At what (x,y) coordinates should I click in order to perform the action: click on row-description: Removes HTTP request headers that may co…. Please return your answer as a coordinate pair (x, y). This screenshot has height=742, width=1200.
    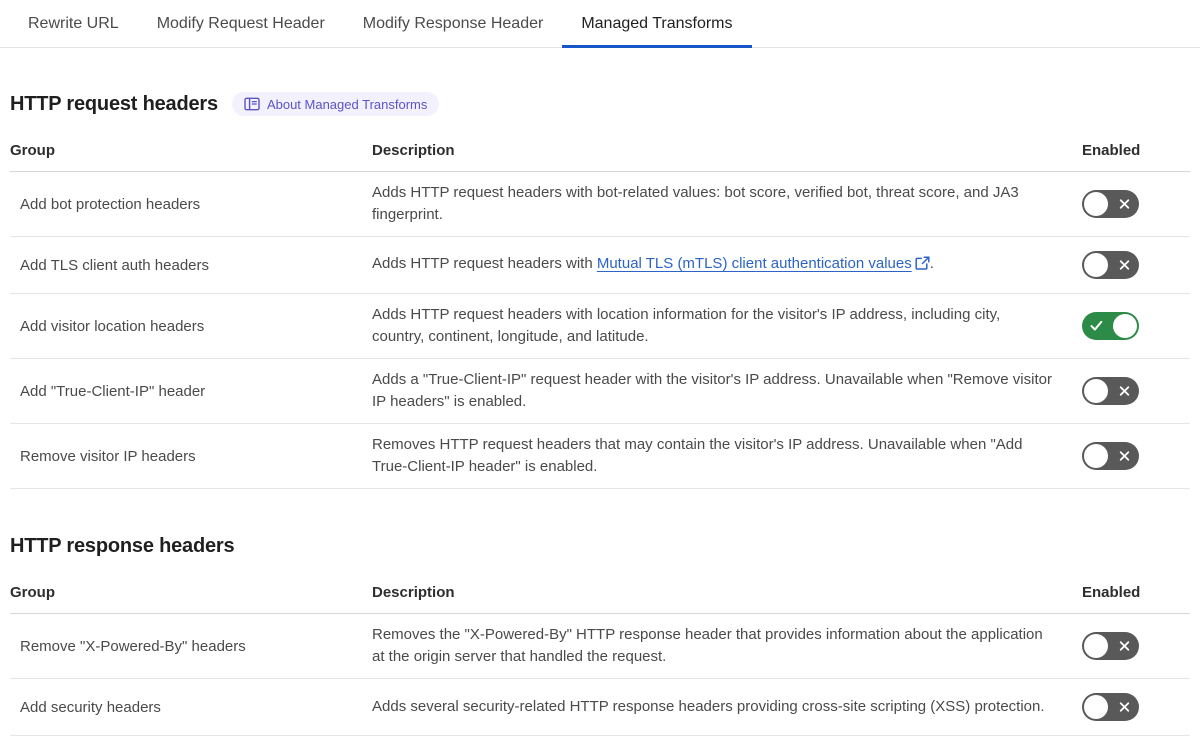
    Looking at the image, I should click on (697, 455).